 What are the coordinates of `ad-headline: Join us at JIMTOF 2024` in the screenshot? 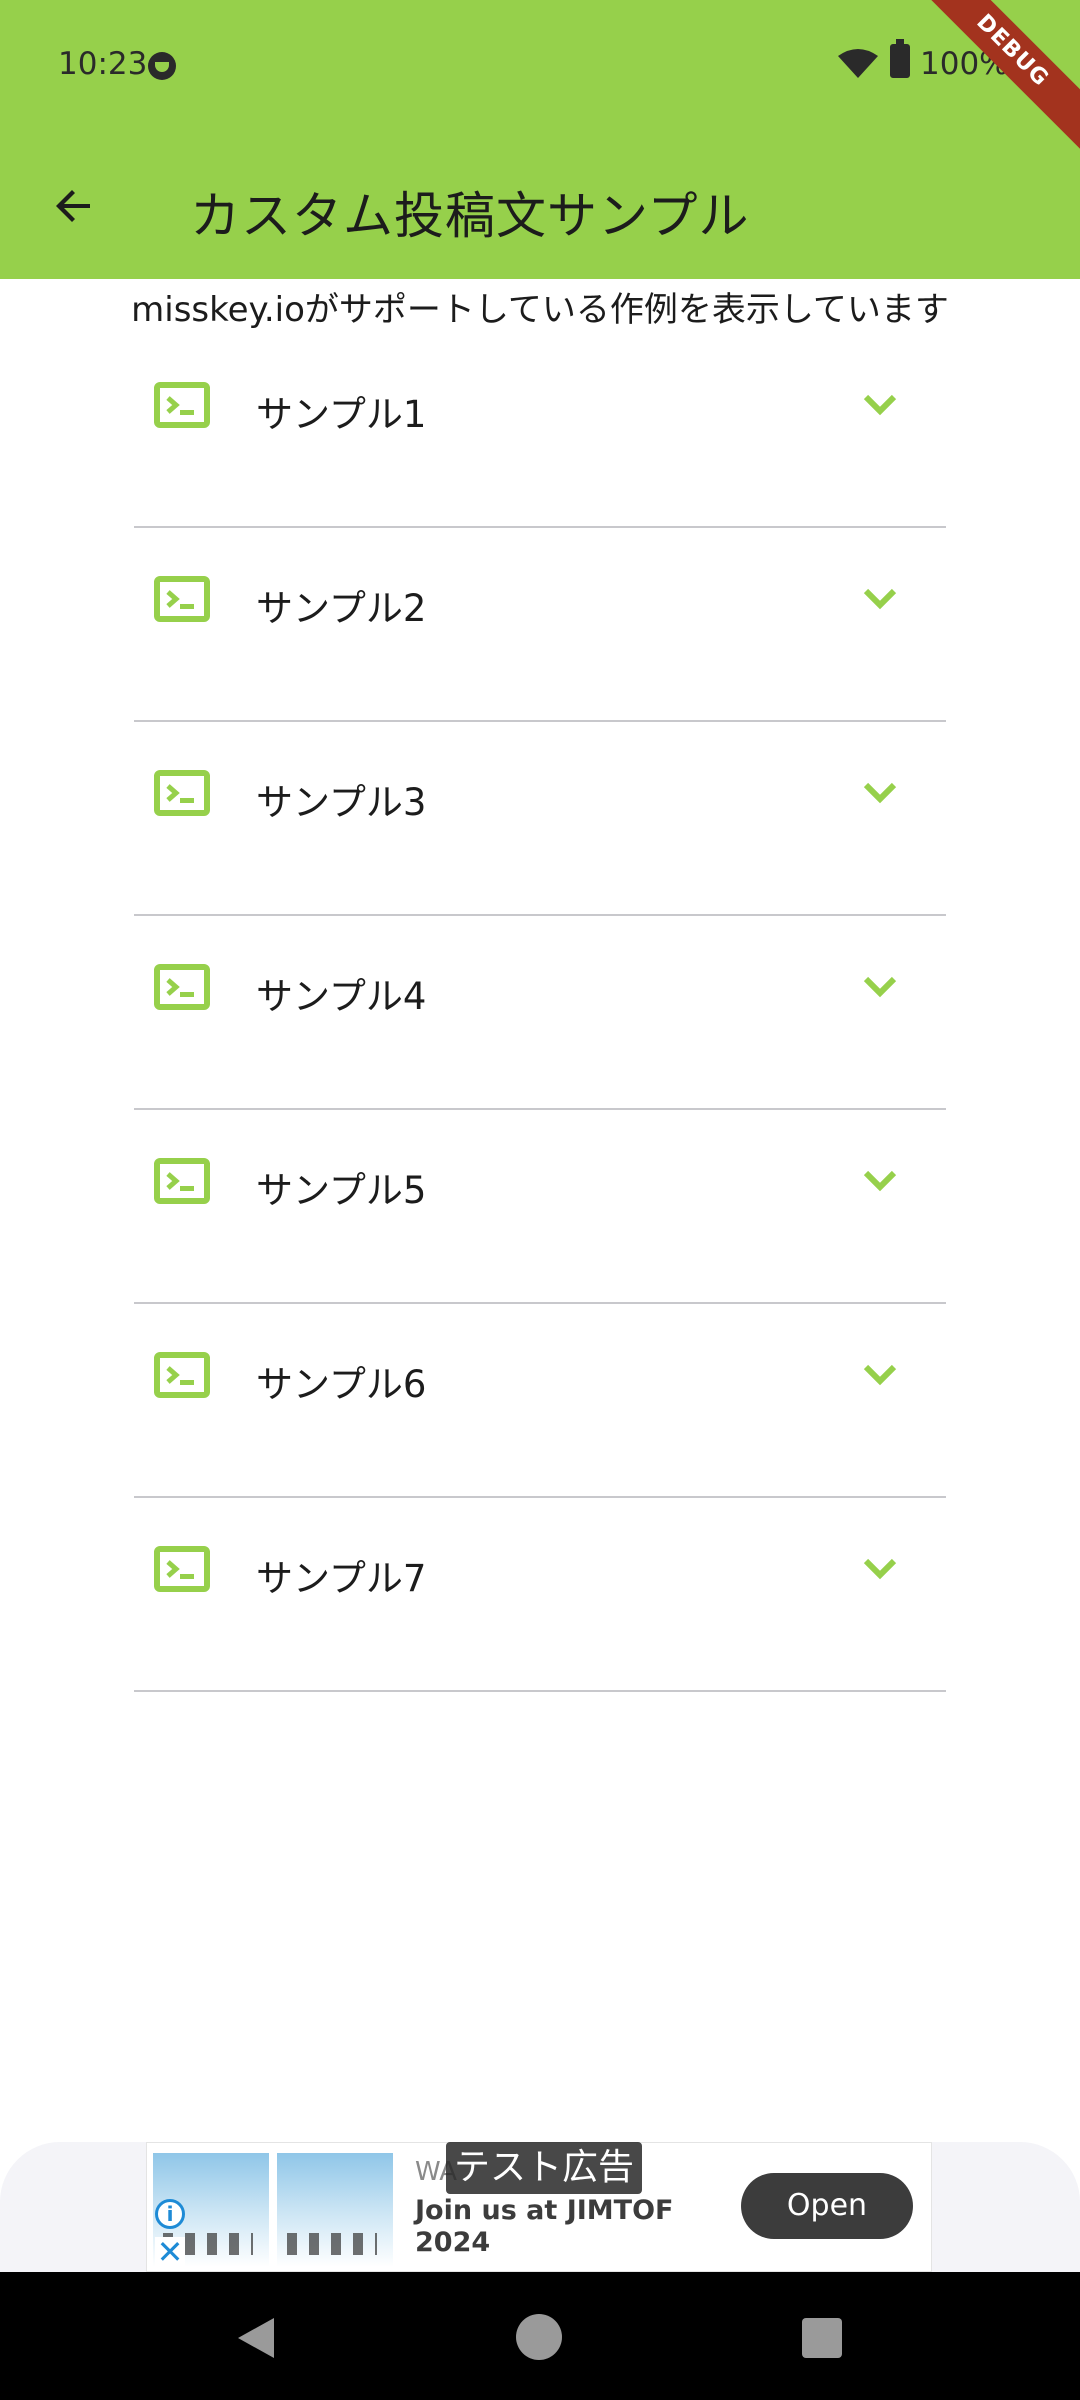 It's located at (545, 2227).